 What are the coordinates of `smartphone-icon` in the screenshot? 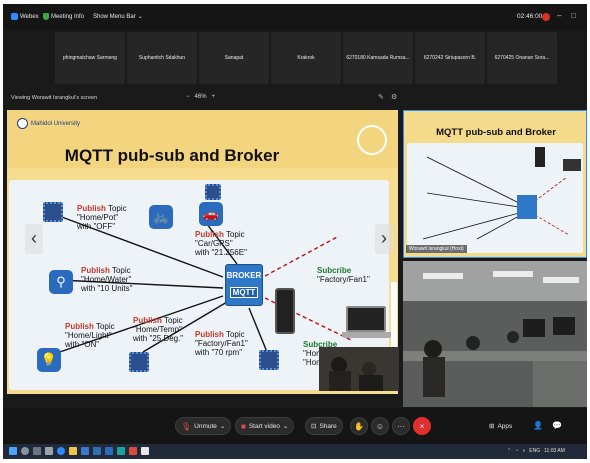 It's located at (285, 311).